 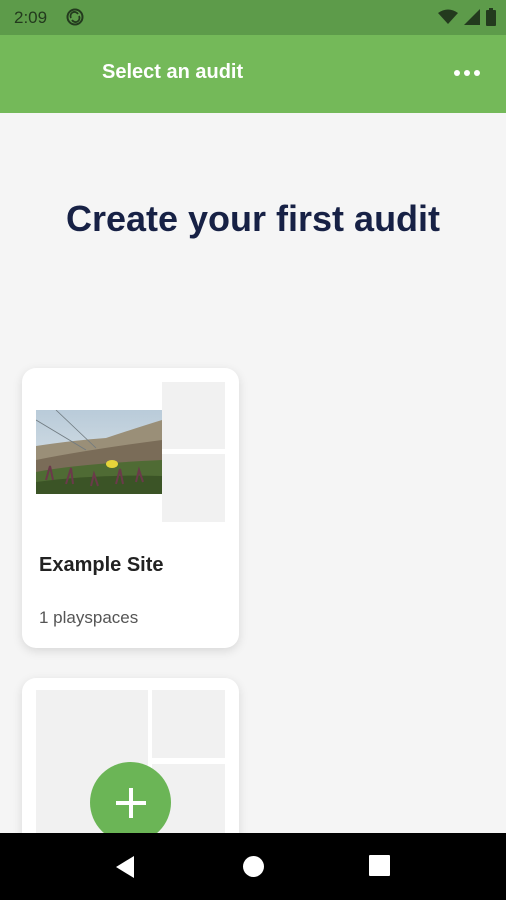 I want to click on navigation-bar, so click(x=253, y=866).